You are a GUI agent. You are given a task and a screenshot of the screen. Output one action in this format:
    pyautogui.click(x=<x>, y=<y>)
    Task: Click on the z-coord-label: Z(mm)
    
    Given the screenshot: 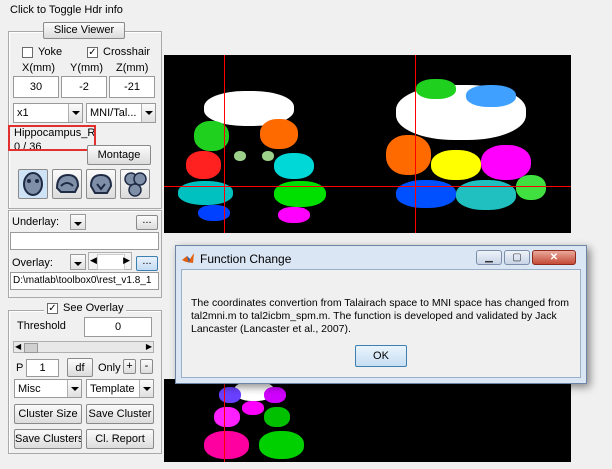 What is the action you would take?
    pyautogui.click(x=132, y=68)
    